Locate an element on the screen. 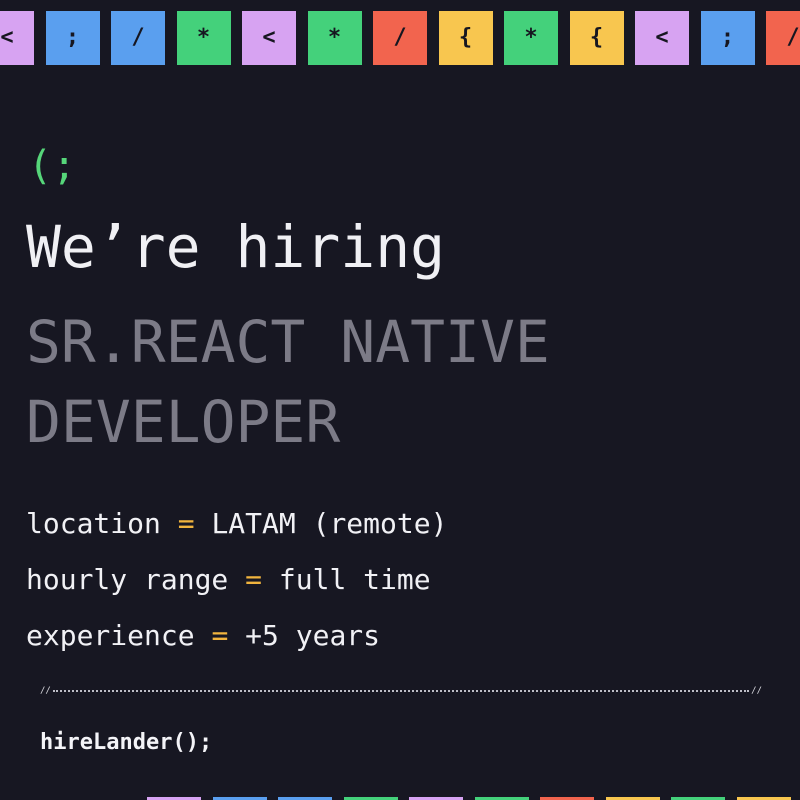 This screenshot has height=800, width=800. divider-dotted-line is located at coordinates (401, 691).